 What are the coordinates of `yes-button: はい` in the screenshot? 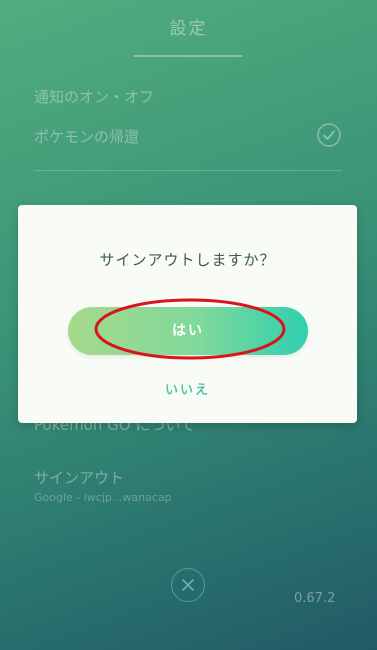 It's located at (188, 331).